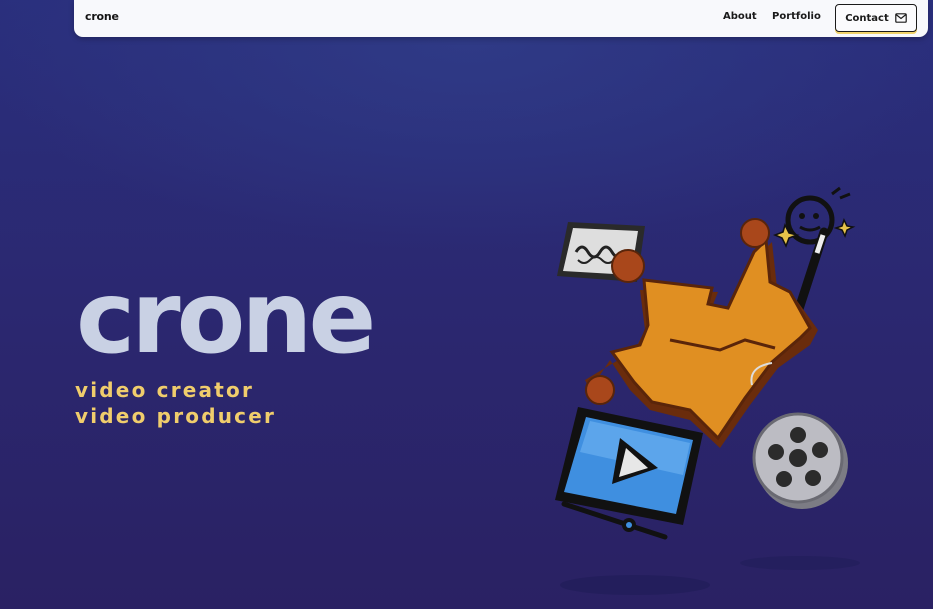 Image resolution: width=933 pixels, height=609 pixels. Describe the element at coordinates (867, 18) in the screenshot. I see `contact-label: Contact` at that location.